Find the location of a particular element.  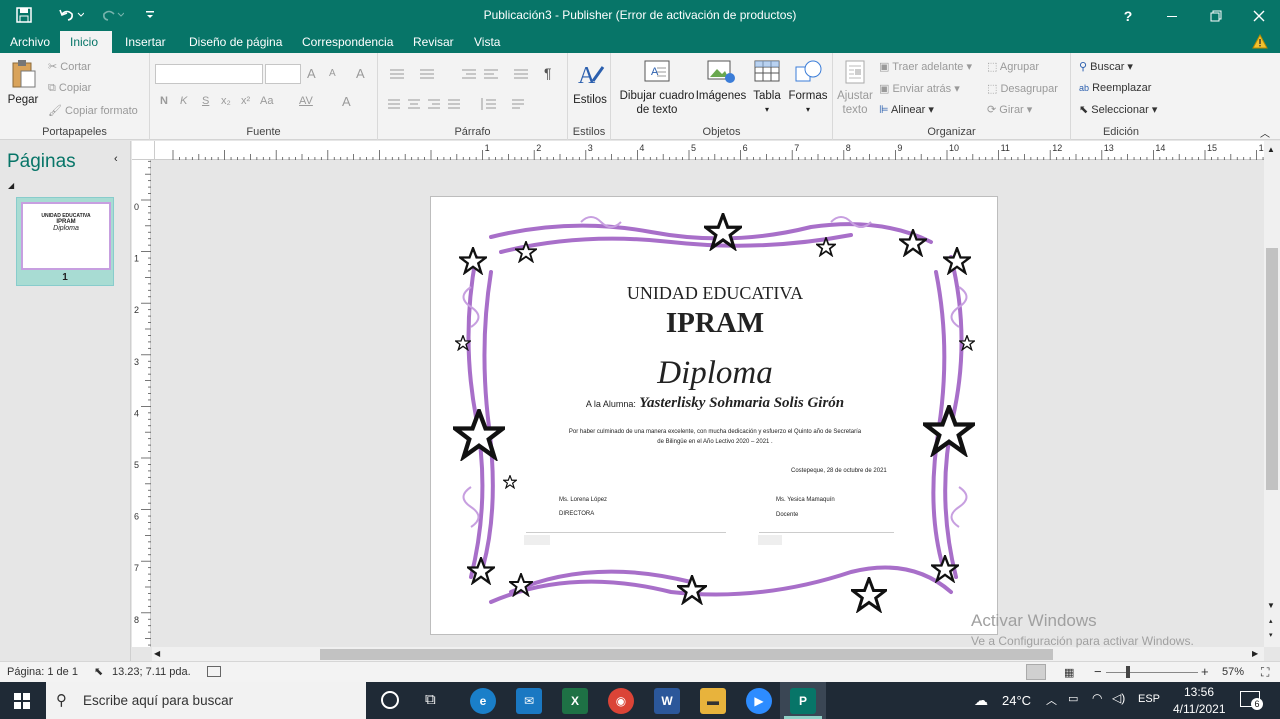

scroll-down-icon: ▼ is located at coordinates (1271, 605).